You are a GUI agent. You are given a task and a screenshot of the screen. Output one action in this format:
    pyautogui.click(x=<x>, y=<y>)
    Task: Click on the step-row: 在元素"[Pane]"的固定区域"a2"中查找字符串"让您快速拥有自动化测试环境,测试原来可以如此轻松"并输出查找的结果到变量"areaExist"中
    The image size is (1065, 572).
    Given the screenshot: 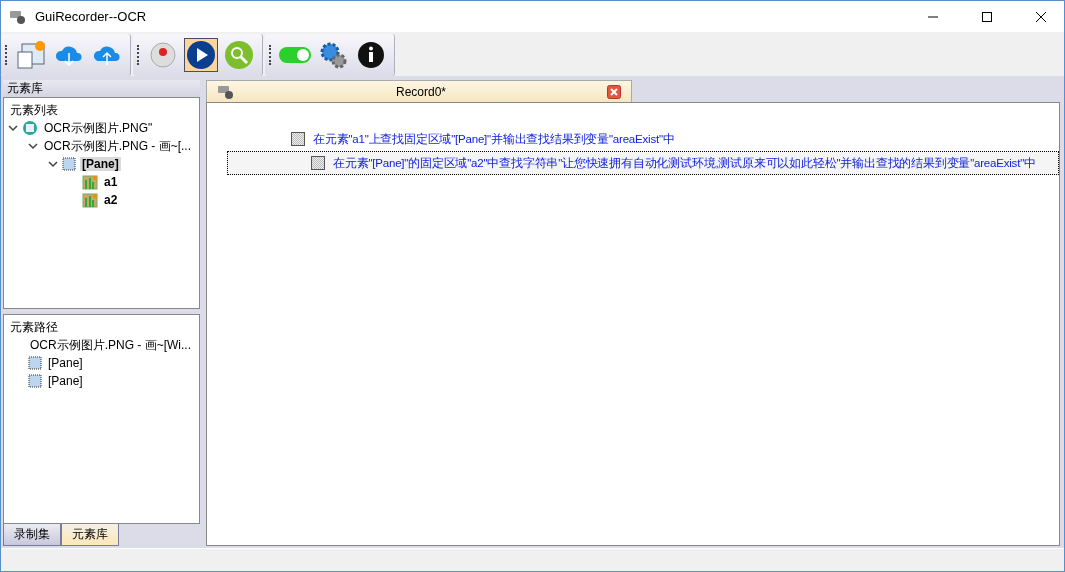 What is the action you would take?
    pyautogui.click(x=643, y=163)
    